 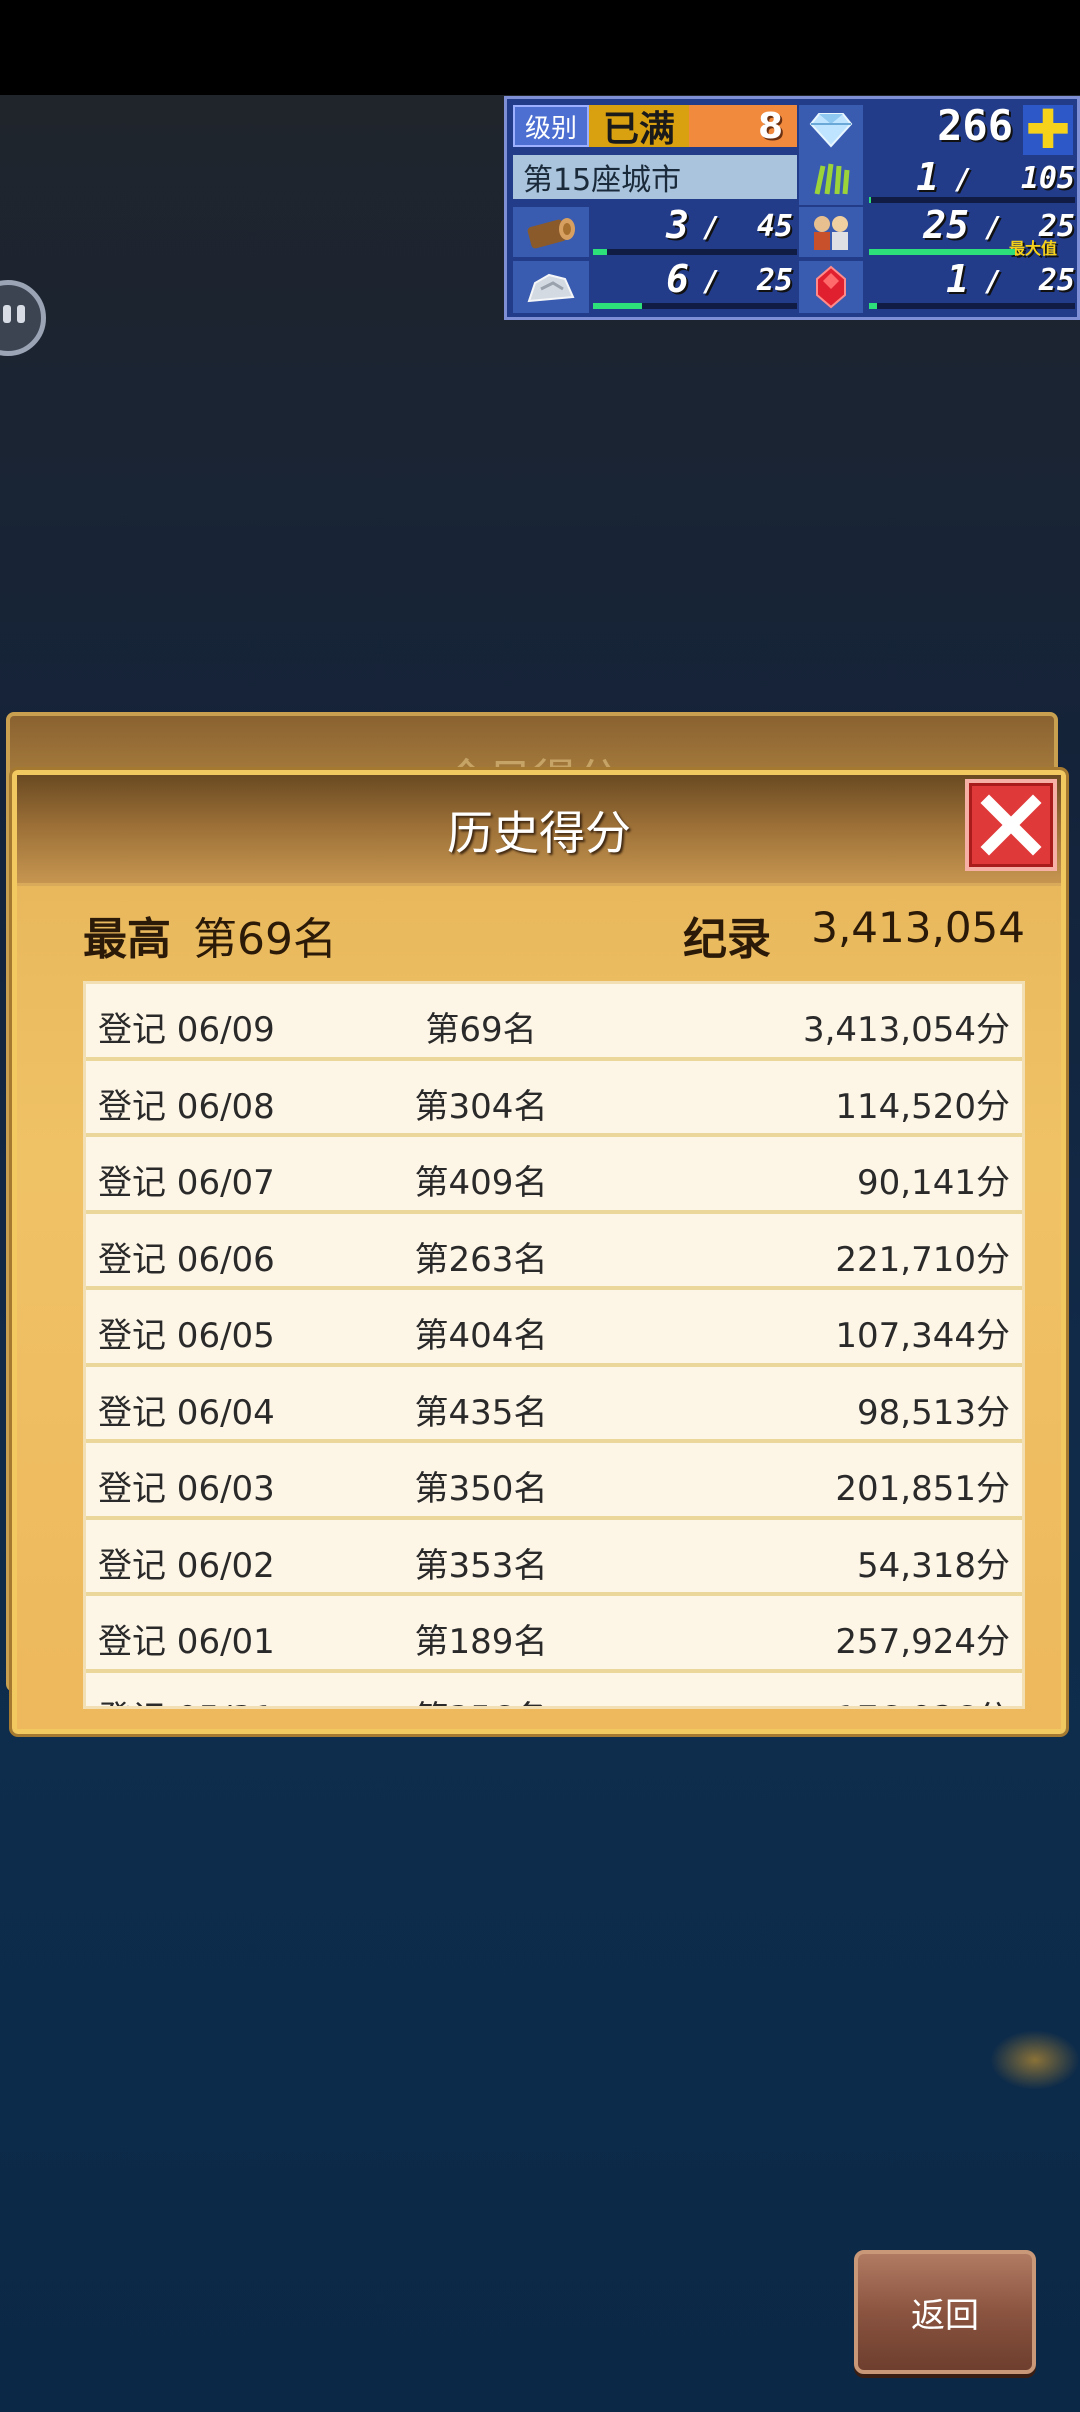 What do you see at coordinates (554, 1022) in the screenshot?
I see `list-item: 登记 06/09 第69名 3,413,054分` at bounding box center [554, 1022].